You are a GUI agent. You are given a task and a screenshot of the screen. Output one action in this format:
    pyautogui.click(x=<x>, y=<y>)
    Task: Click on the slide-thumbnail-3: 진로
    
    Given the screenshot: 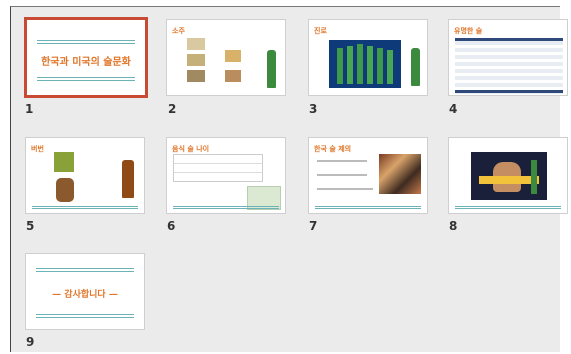 What is the action you would take?
    pyautogui.click(x=368, y=57)
    